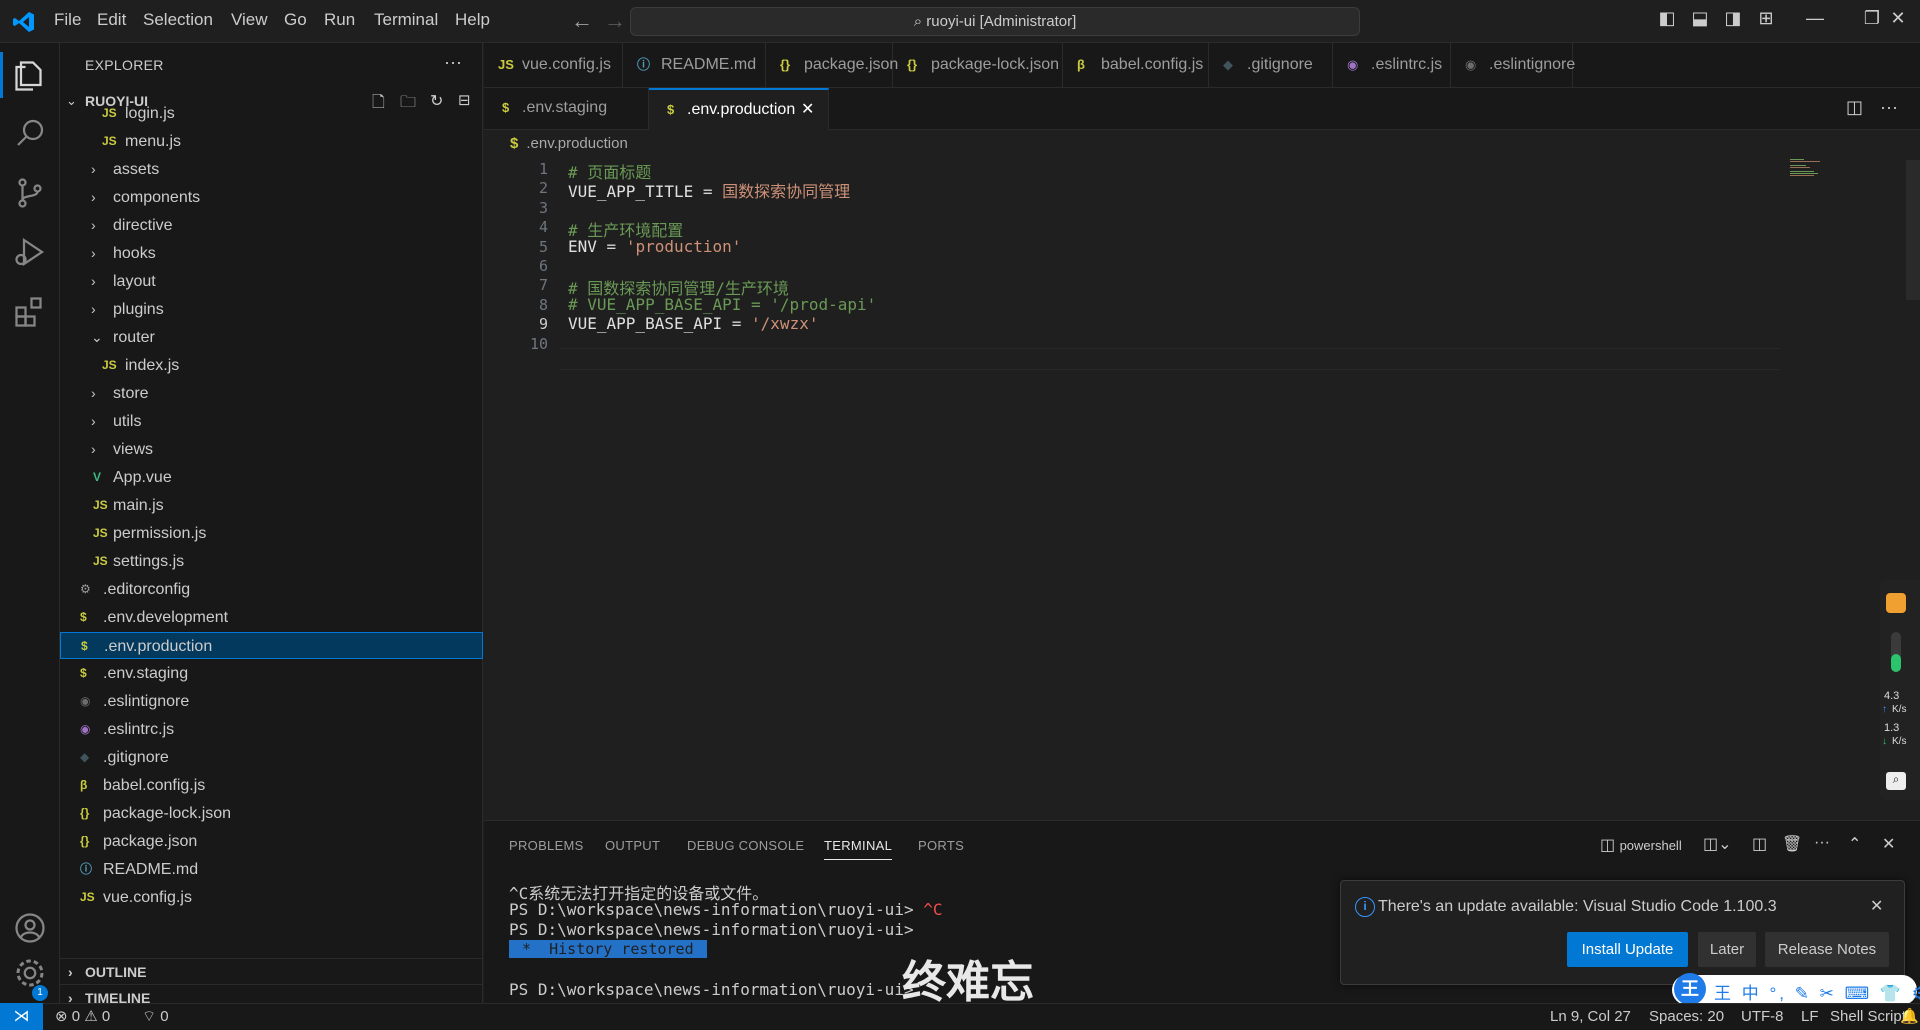 This screenshot has height=1030, width=1920. Describe the element at coordinates (1854, 844) in the screenshot. I see `maximize-panel-icon: ⌃` at that location.